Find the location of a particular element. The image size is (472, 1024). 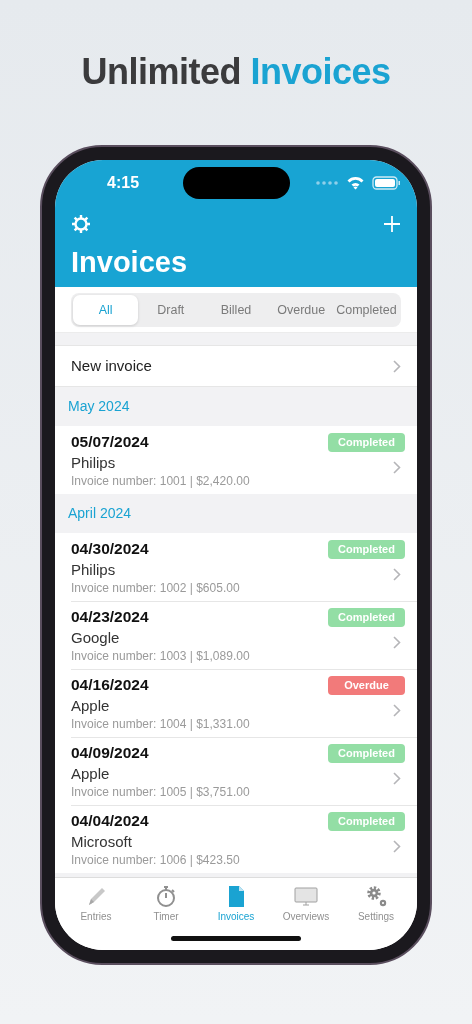

headline-text: Unlimited is located at coordinates (161, 71).